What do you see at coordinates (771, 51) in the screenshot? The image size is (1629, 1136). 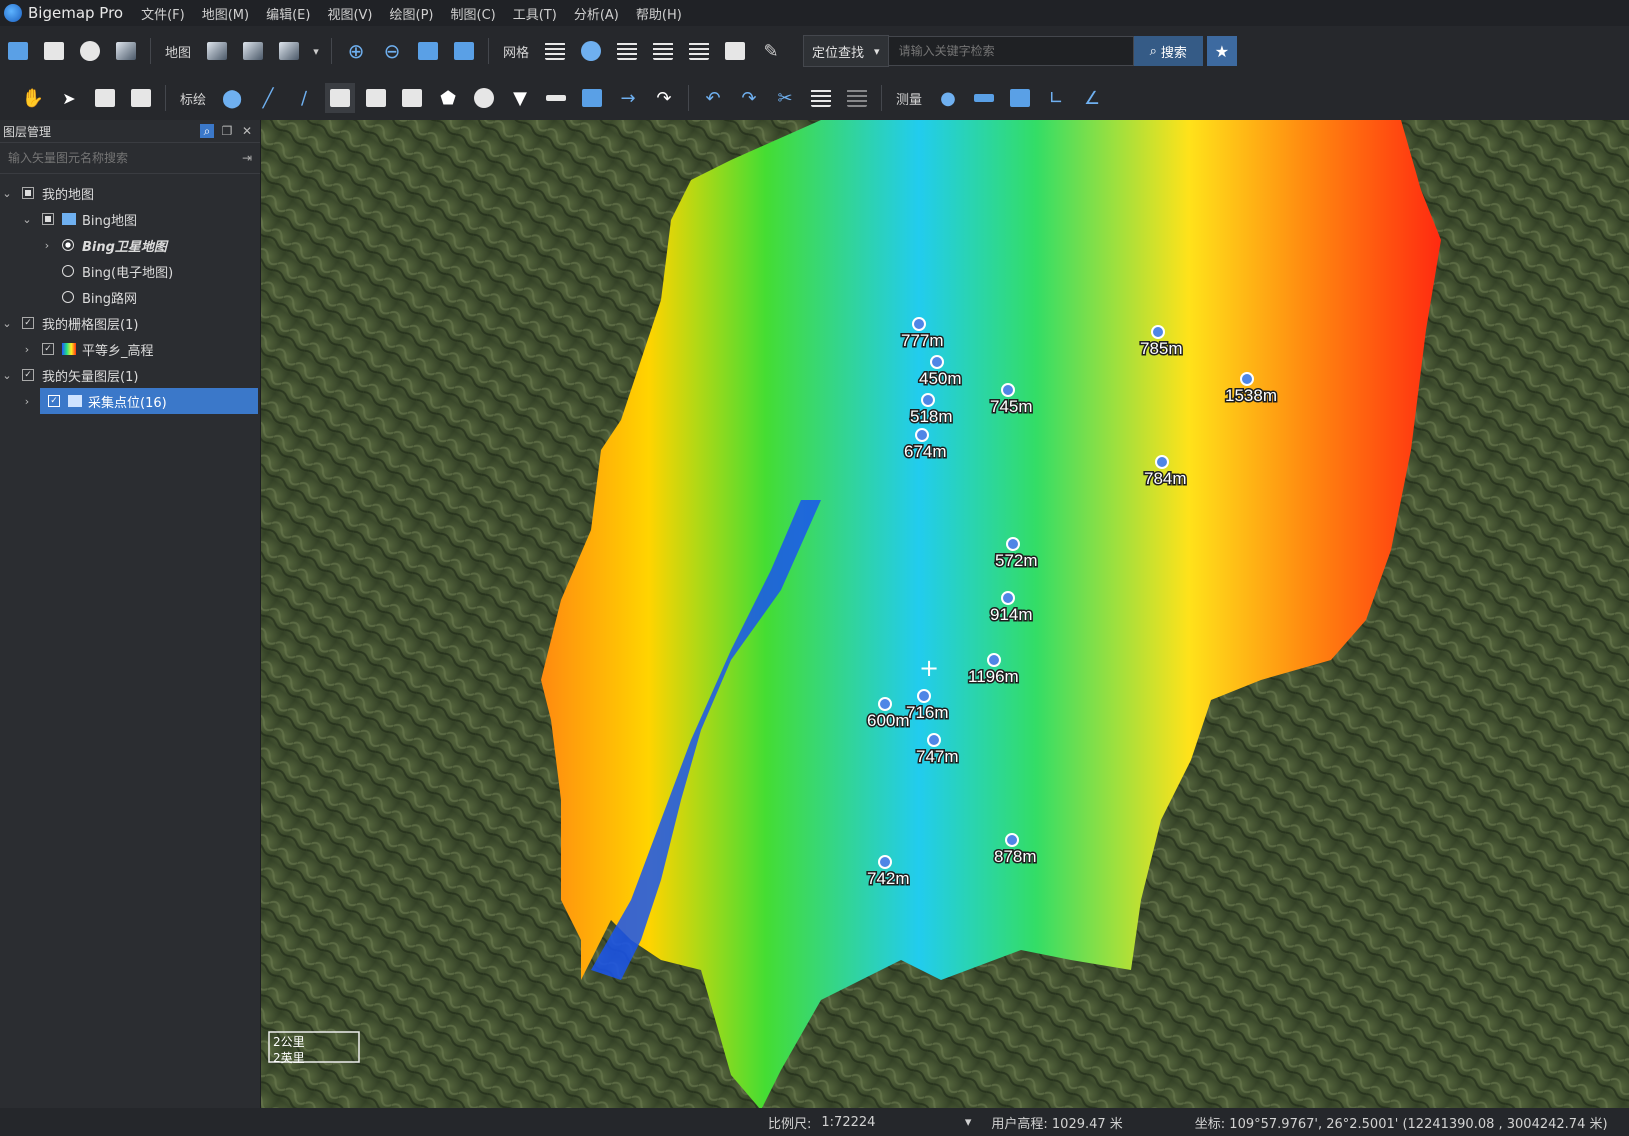 I see `clear-brush-icon: ✎` at bounding box center [771, 51].